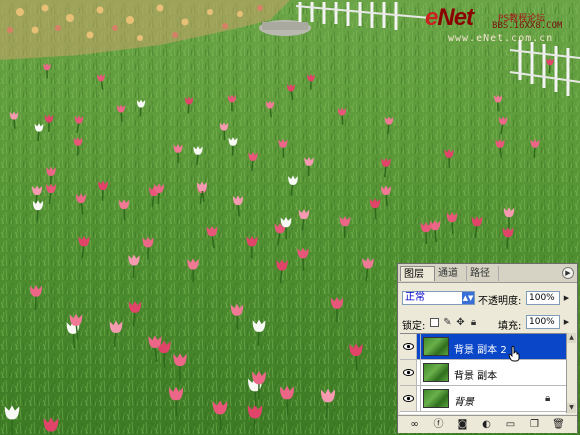 The image size is (580, 435). Describe the element at coordinates (417, 273) in the screenshot. I see `tab-layers: 图层` at that location.